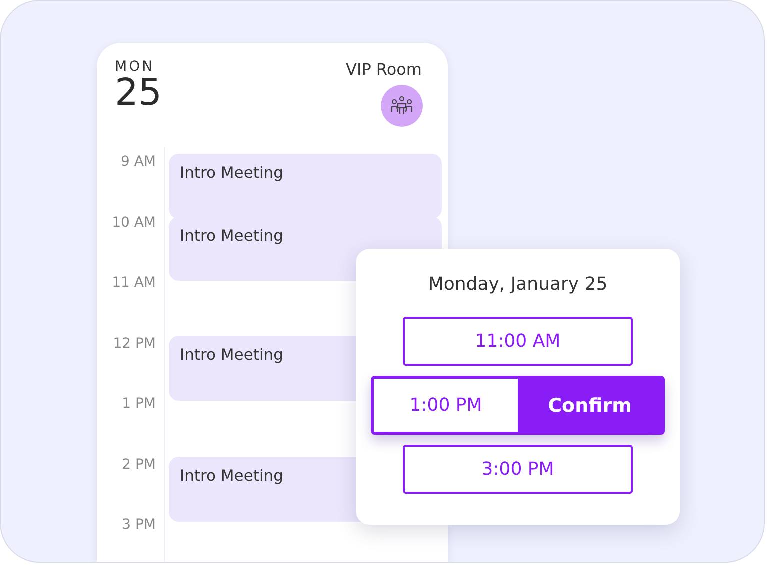 The width and height of the screenshot is (767, 566). I want to click on time-slot-button: 11:00 AM, so click(518, 341).